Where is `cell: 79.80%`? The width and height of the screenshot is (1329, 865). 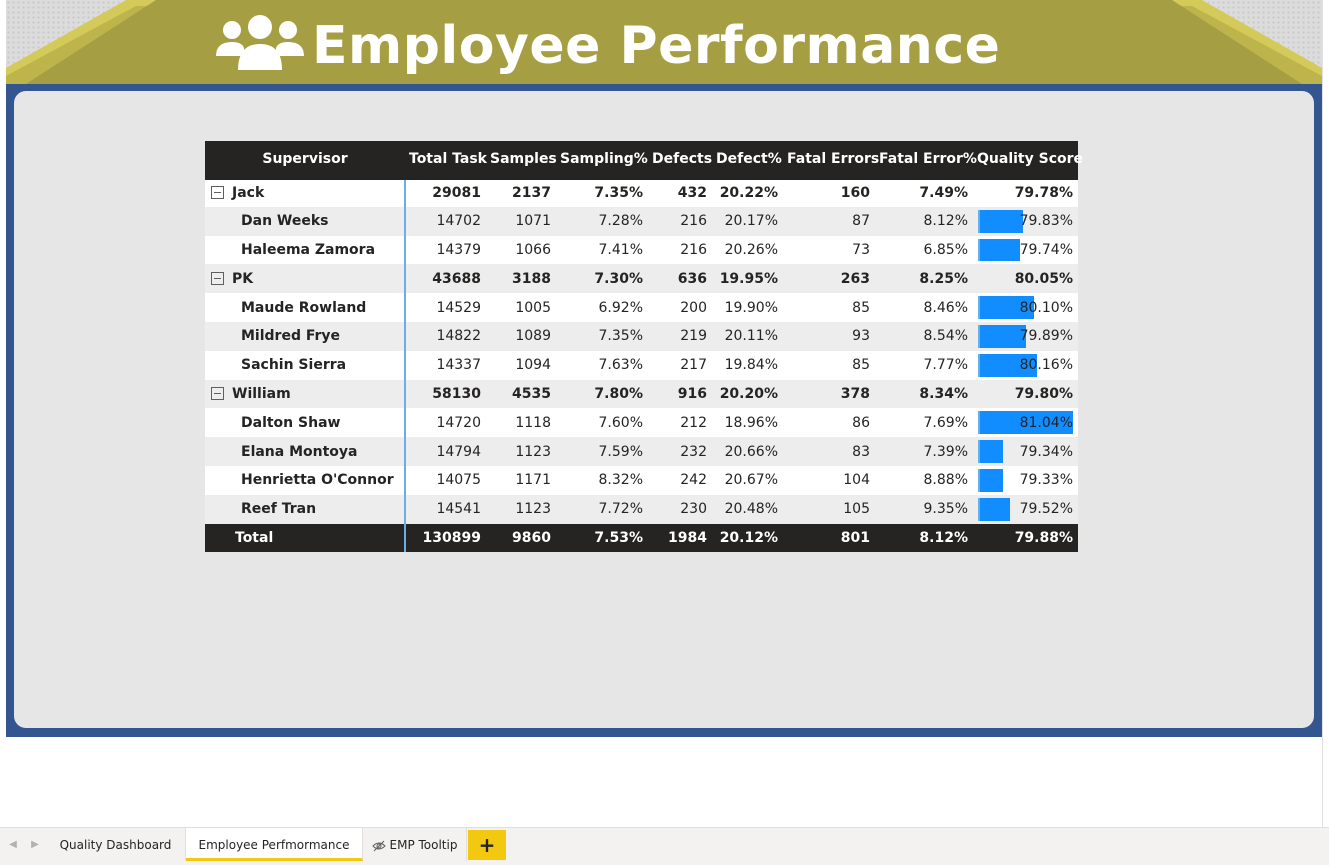
cell: 79.80% is located at coordinates (1025, 394).